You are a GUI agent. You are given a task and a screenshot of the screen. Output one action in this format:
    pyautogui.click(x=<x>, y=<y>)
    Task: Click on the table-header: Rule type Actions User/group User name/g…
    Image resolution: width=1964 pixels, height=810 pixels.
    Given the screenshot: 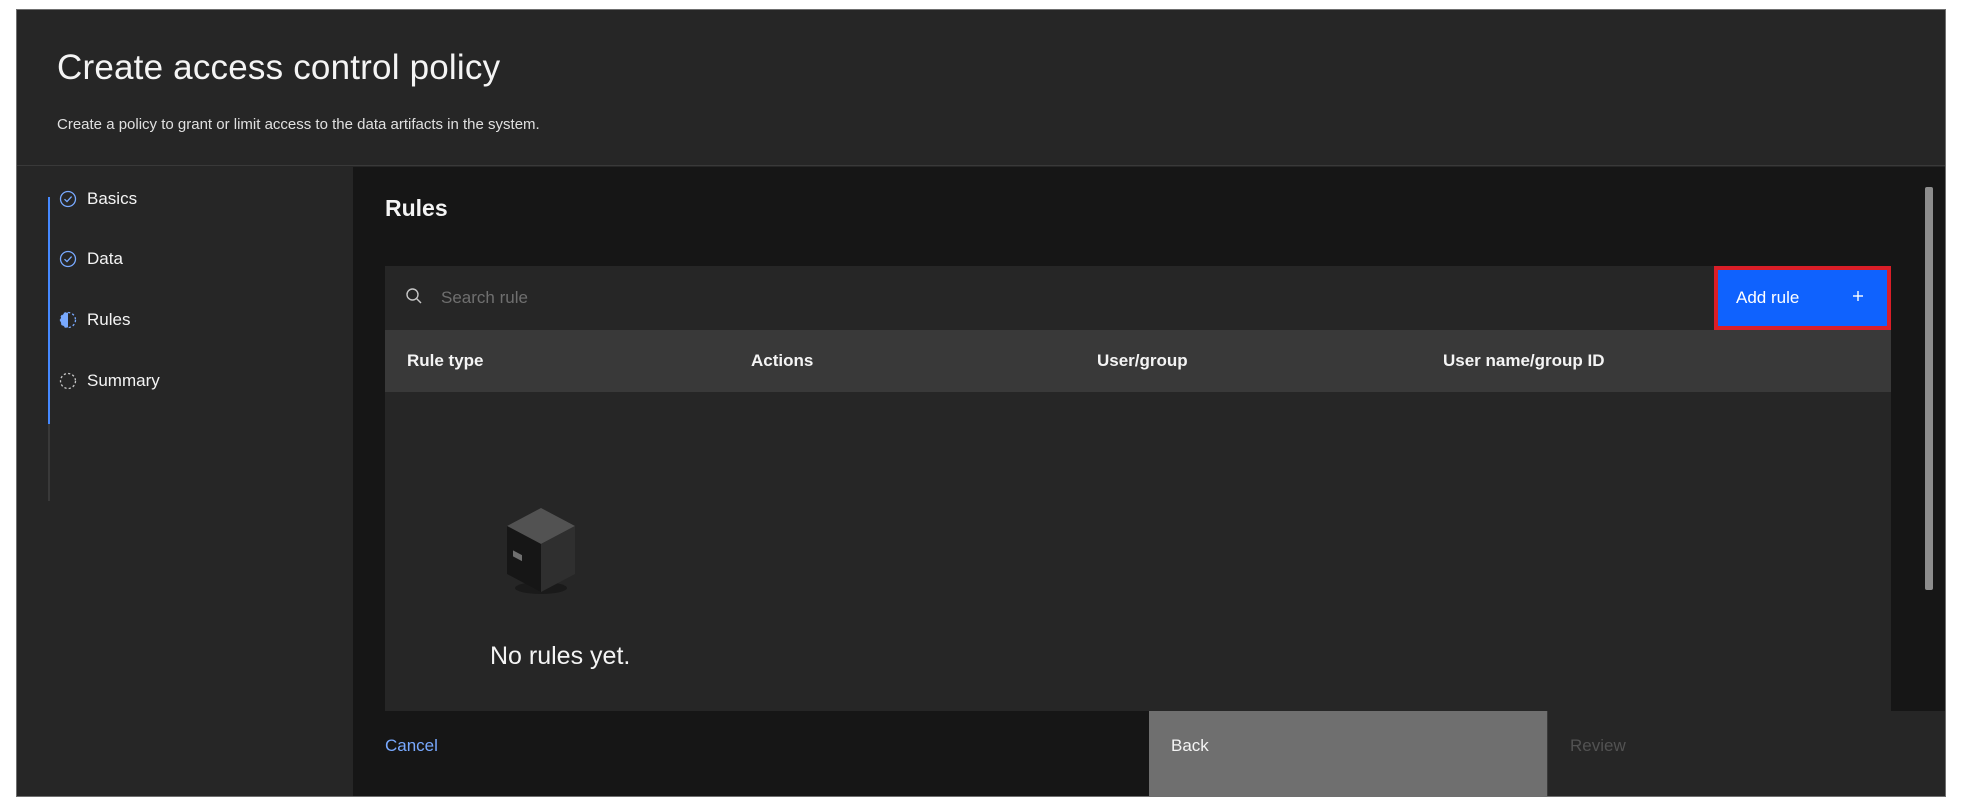 What is the action you would take?
    pyautogui.click(x=1138, y=361)
    